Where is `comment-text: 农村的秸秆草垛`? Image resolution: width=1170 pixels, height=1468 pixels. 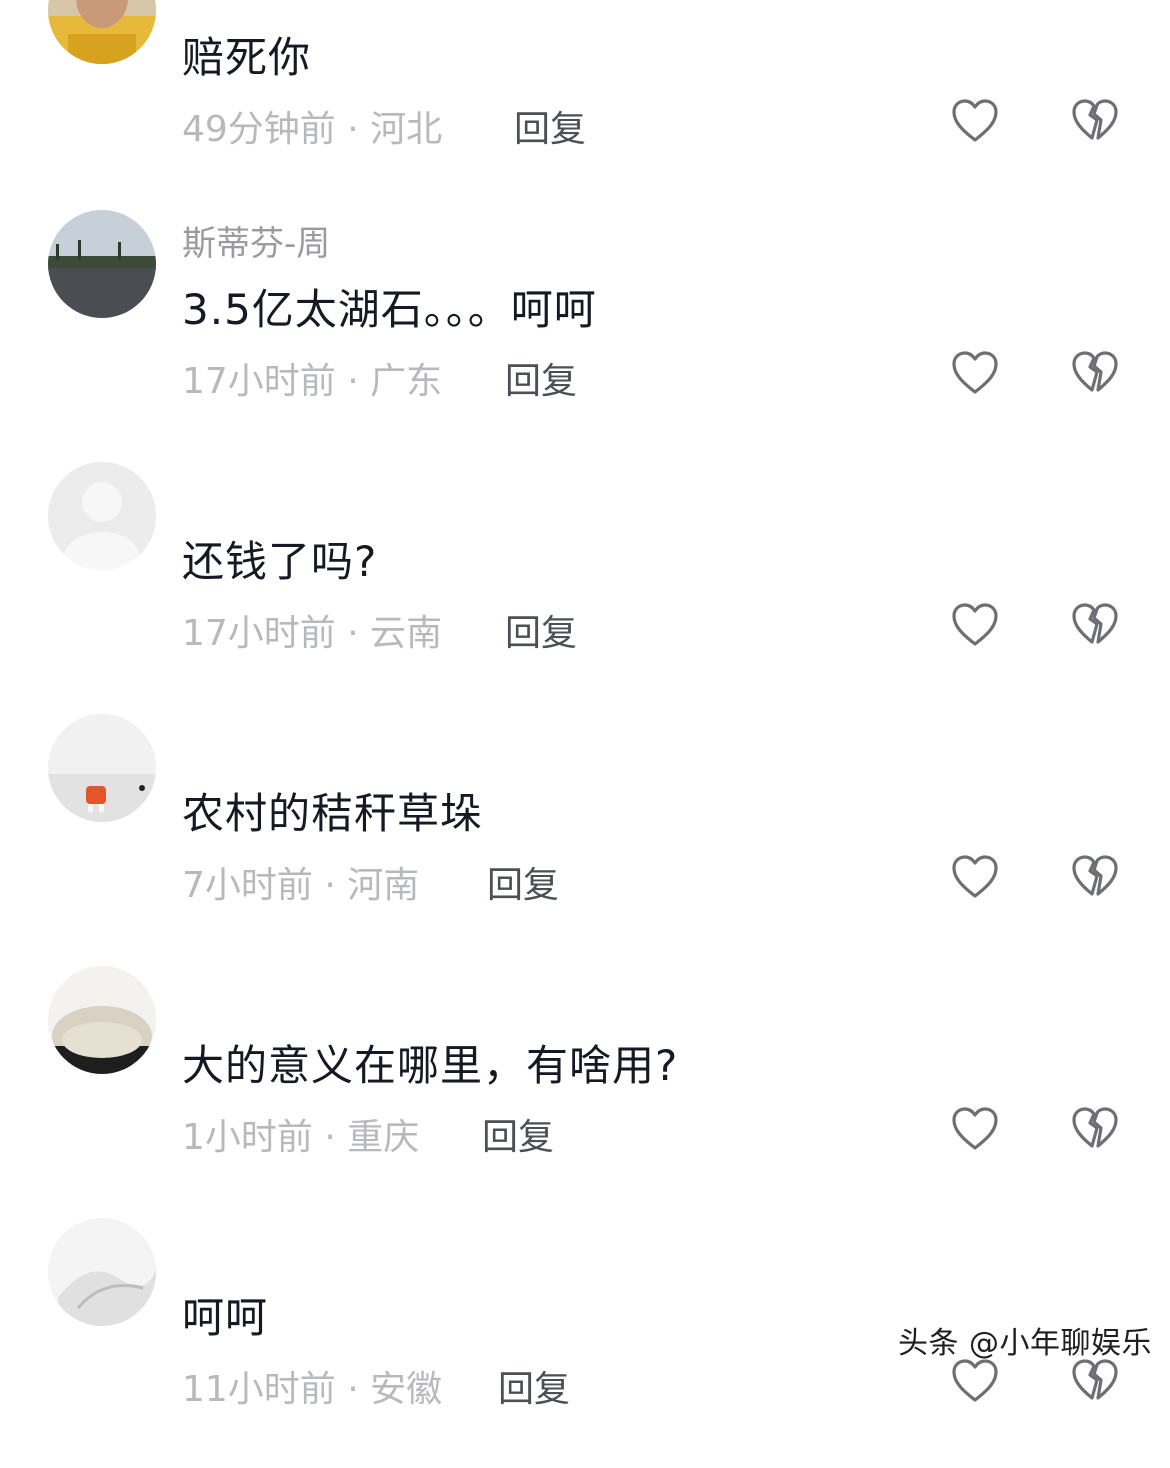 comment-text: 农村的秸秆草垛 is located at coordinates (333, 813).